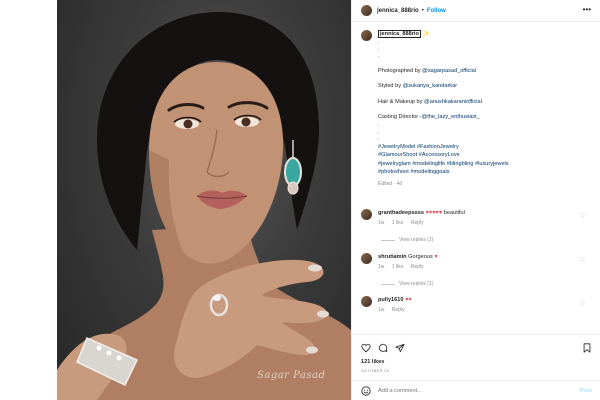  What do you see at coordinates (587, 348) in the screenshot?
I see `save-icon` at bounding box center [587, 348].